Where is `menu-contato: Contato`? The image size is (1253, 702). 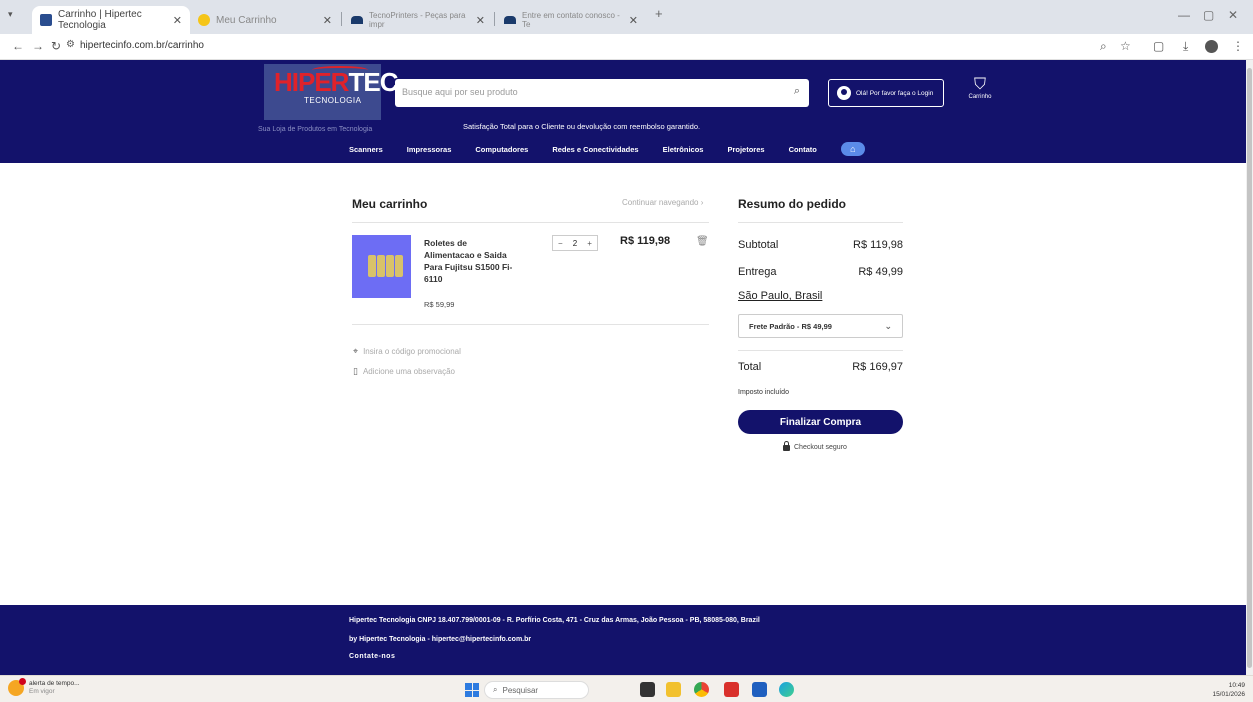
menu-contato: Contato is located at coordinates (803, 149).